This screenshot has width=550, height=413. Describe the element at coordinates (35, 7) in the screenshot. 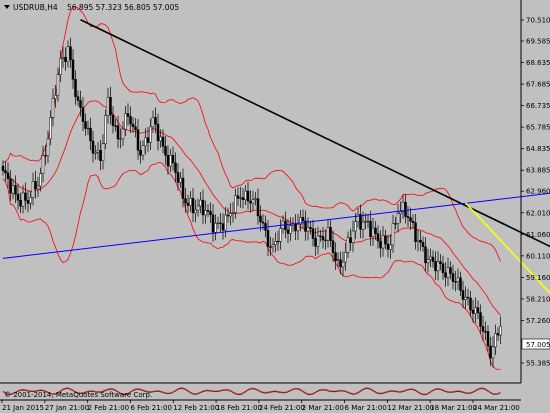

I see `symbol-label: USDRUB,H4` at that location.